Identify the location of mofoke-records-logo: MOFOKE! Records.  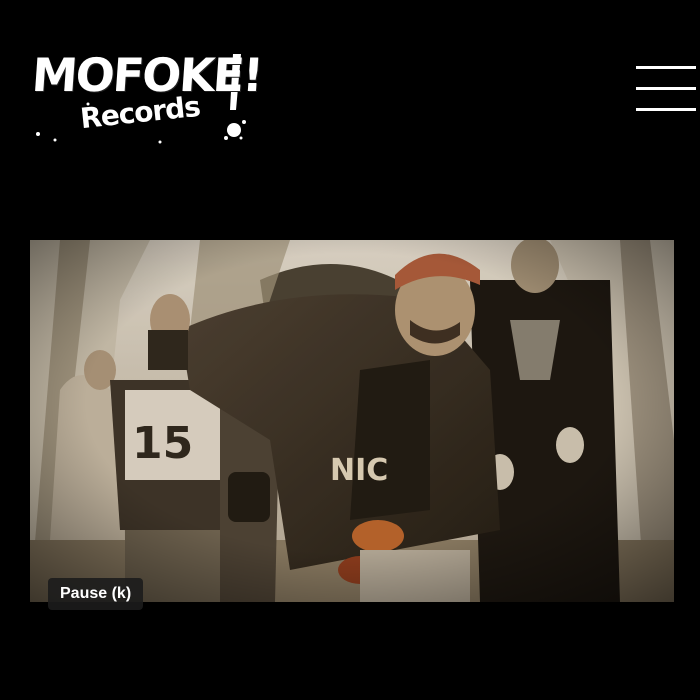
(146, 98).